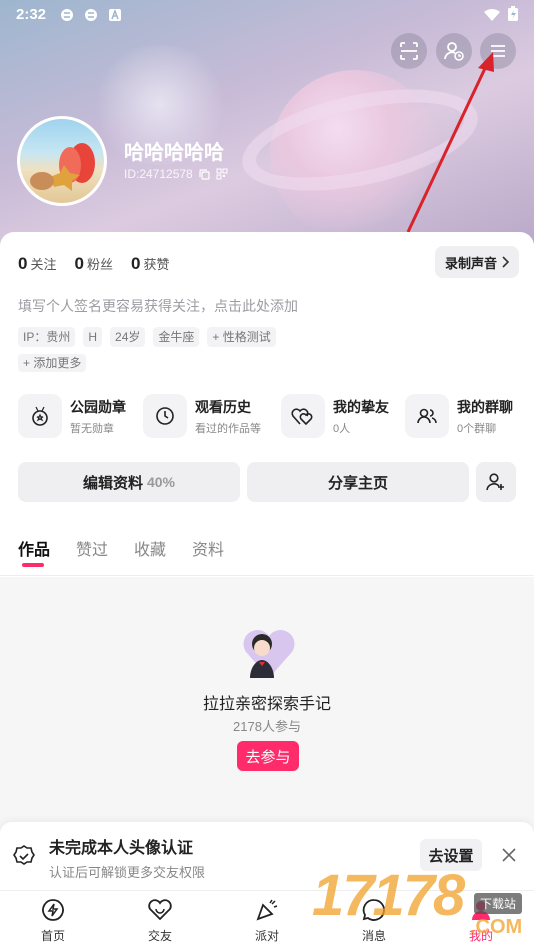 The image size is (534, 950). What do you see at coordinates (24, 855) in the screenshot?
I see `verified-badge-icon` at bounding box center [24, 855].